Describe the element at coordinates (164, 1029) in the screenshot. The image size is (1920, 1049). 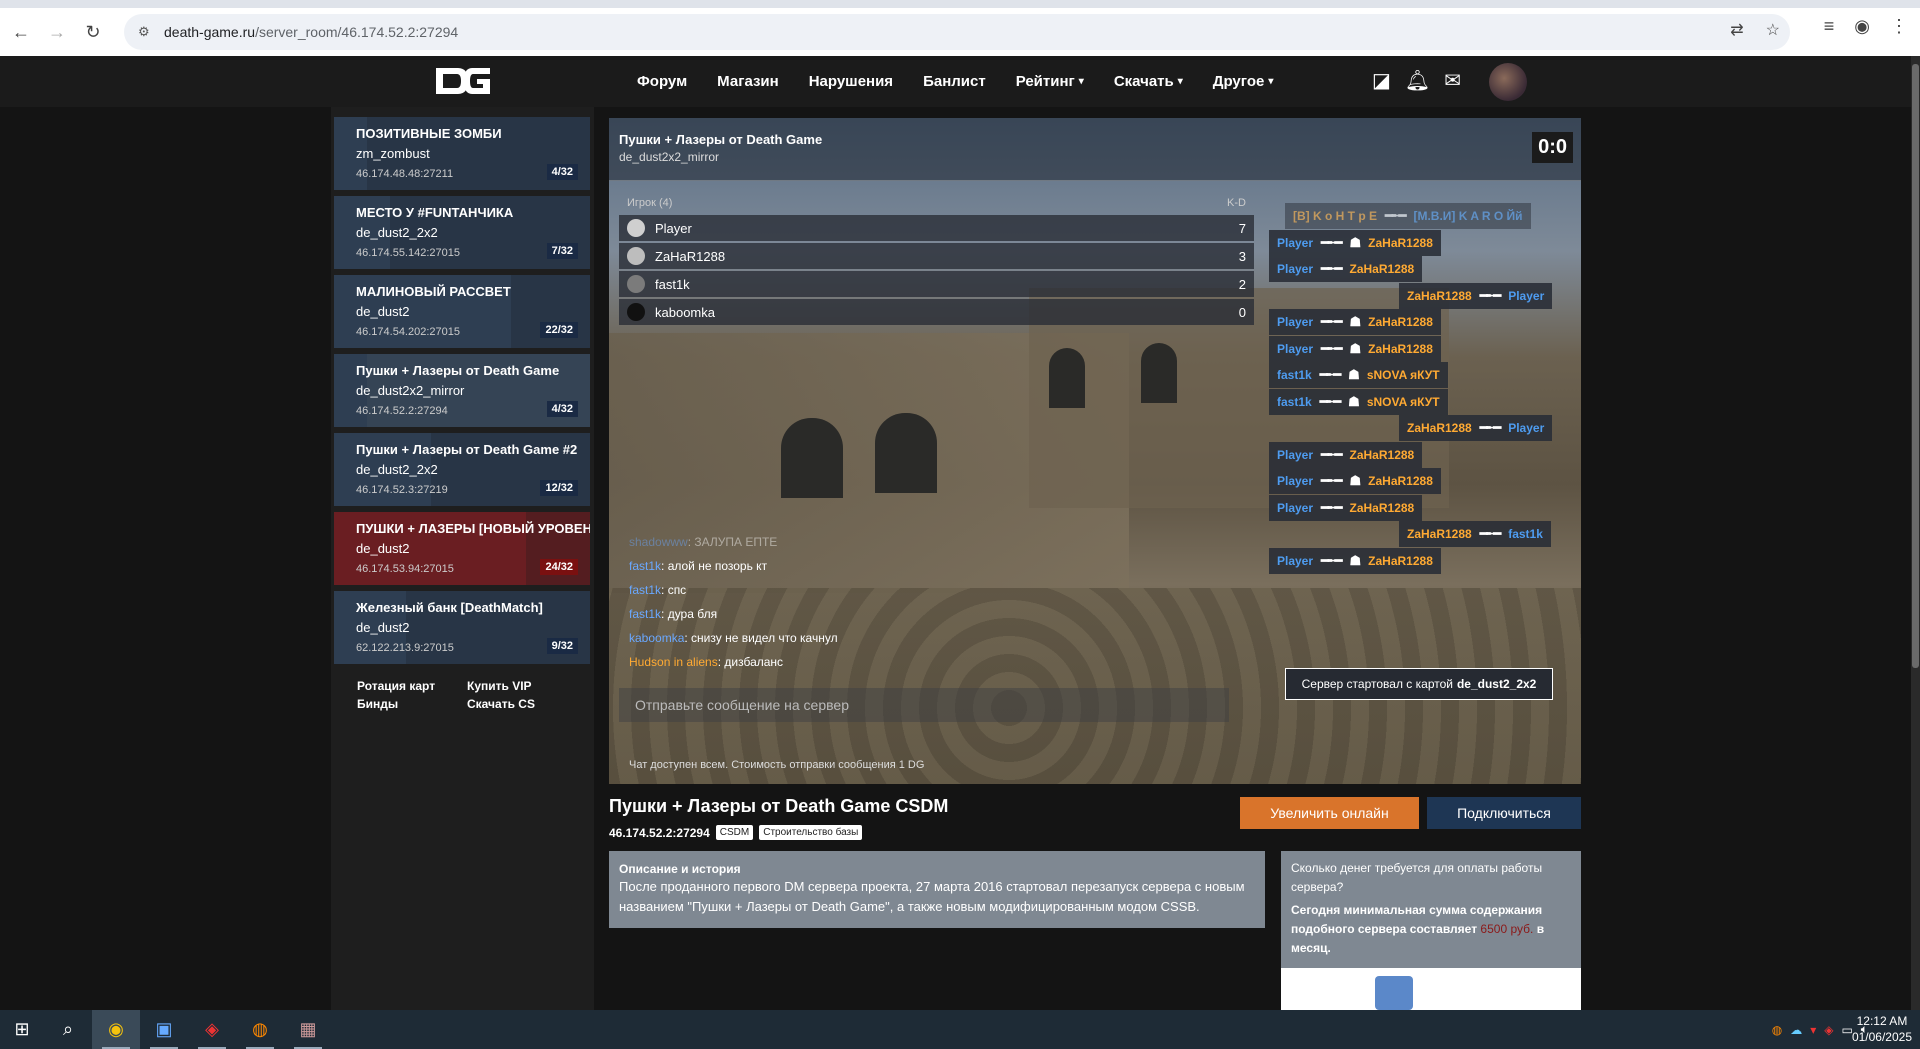
I see `app-icon: ▣` at that location.